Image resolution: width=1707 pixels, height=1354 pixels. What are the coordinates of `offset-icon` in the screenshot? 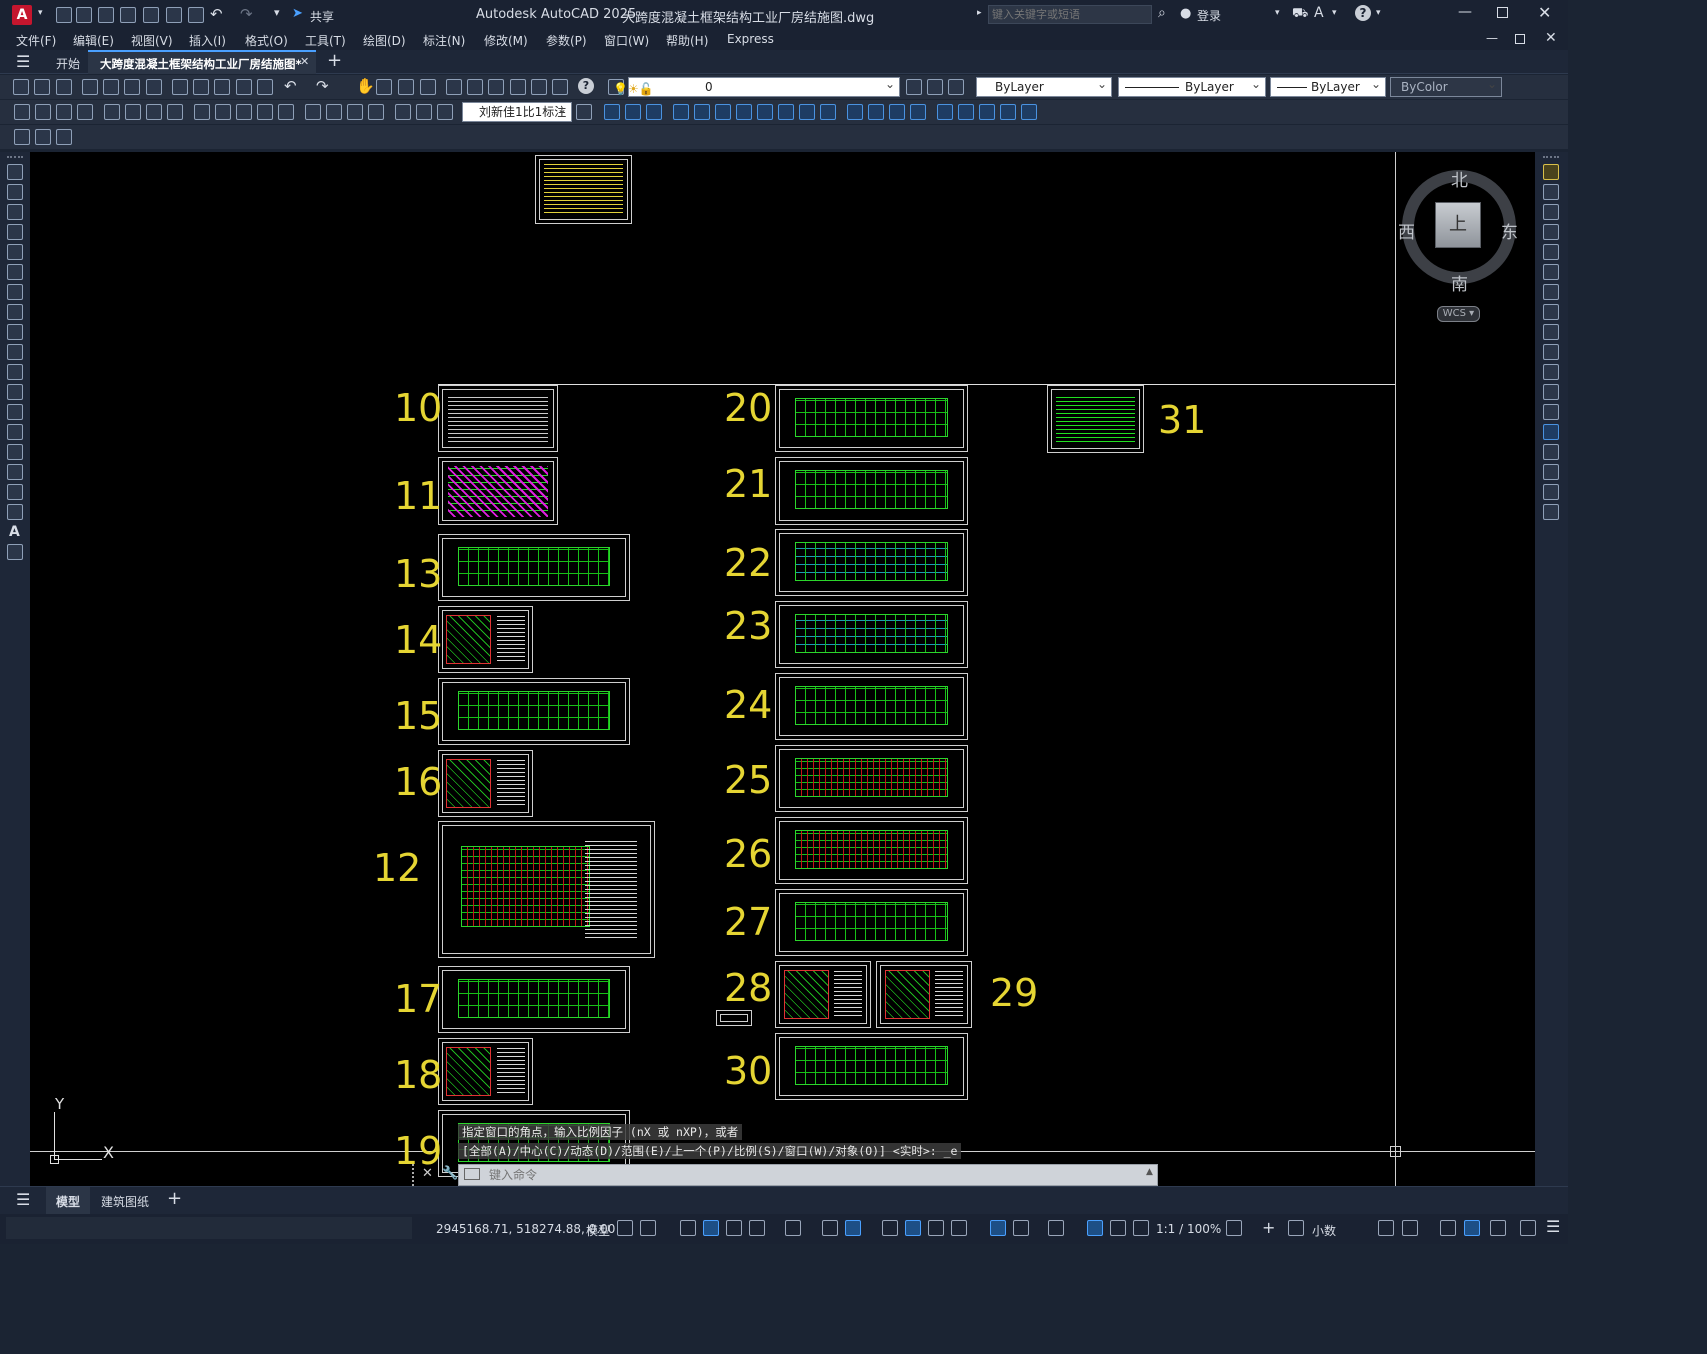 It's located at (681, 112).